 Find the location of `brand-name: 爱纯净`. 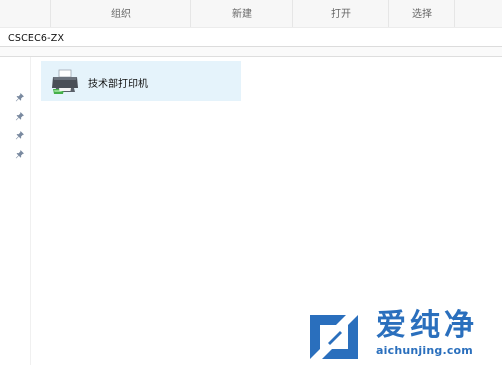

brand-name: 爱纯净 is located at coordinates (427, 325).